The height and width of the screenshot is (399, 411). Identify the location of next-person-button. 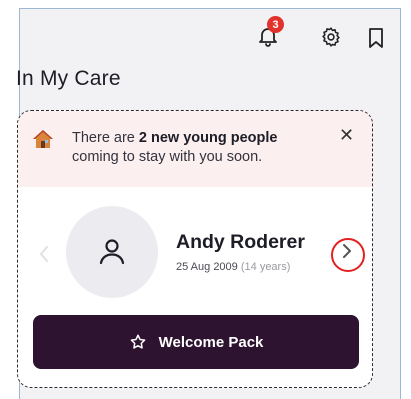
(347, 251).